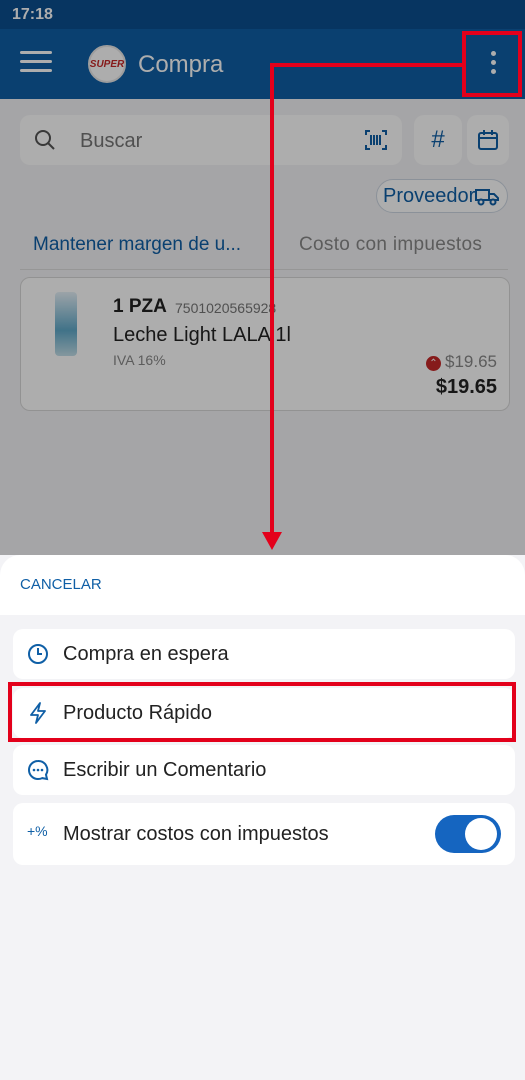 The height and width of the screenshot is (1080, 525). What do you see at coordinates (38, 654) in the screenshot?
I see `clock-icon` at bounding box center [38, 654].